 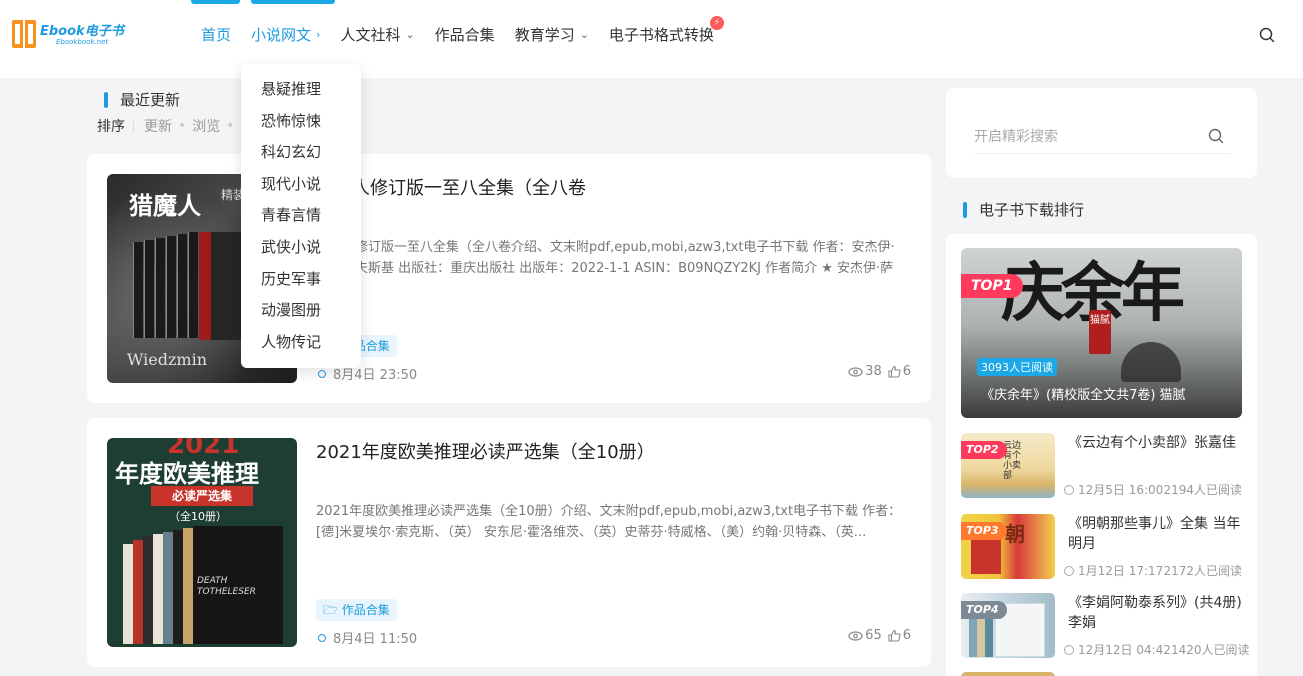 I want to click on top1-cover-seal: 猫腻, so click(x=1100, y=332).